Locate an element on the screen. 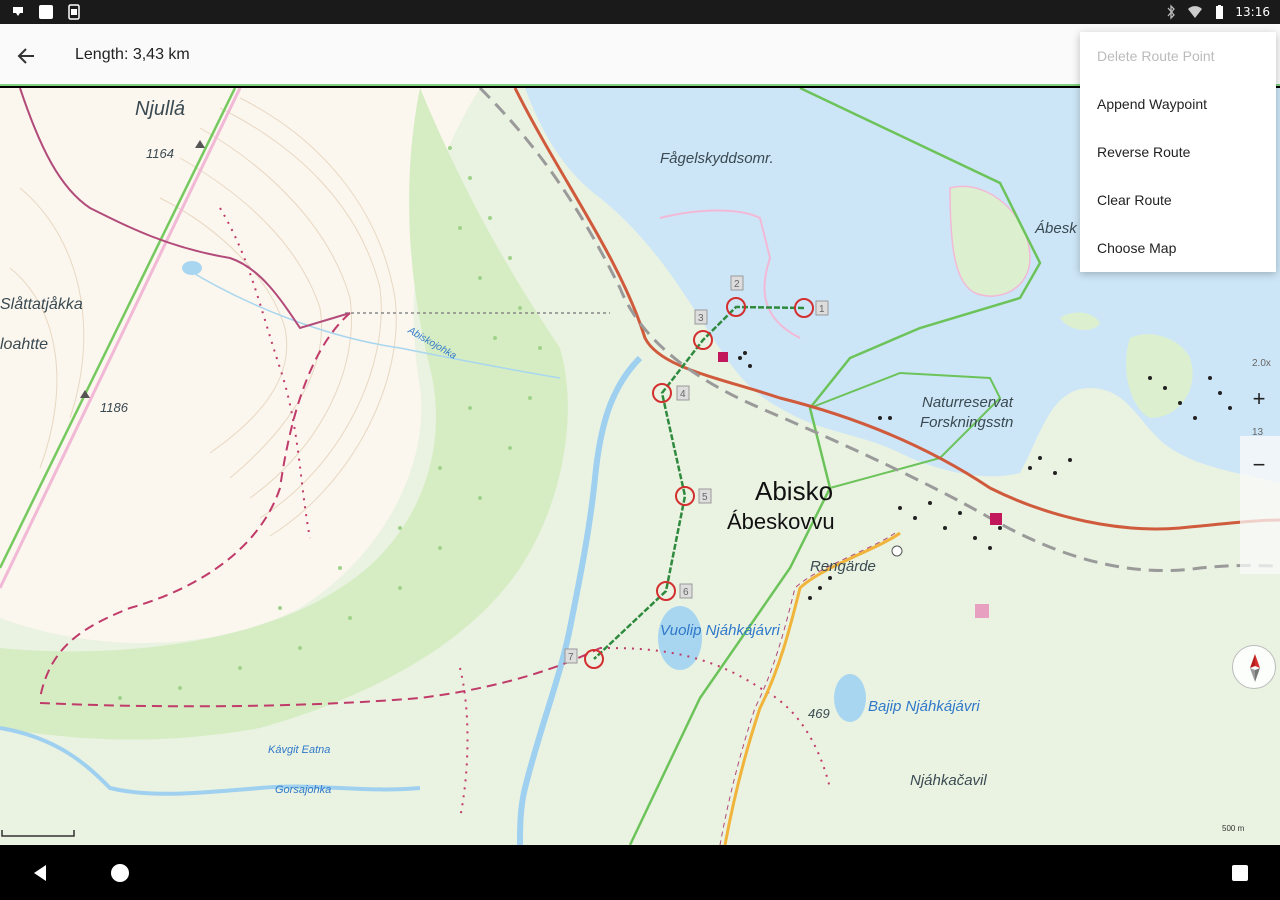 This screenshot has height=900, width=1280. route-length-title: Length: 3,43 km is located at coordinates (132, 54).